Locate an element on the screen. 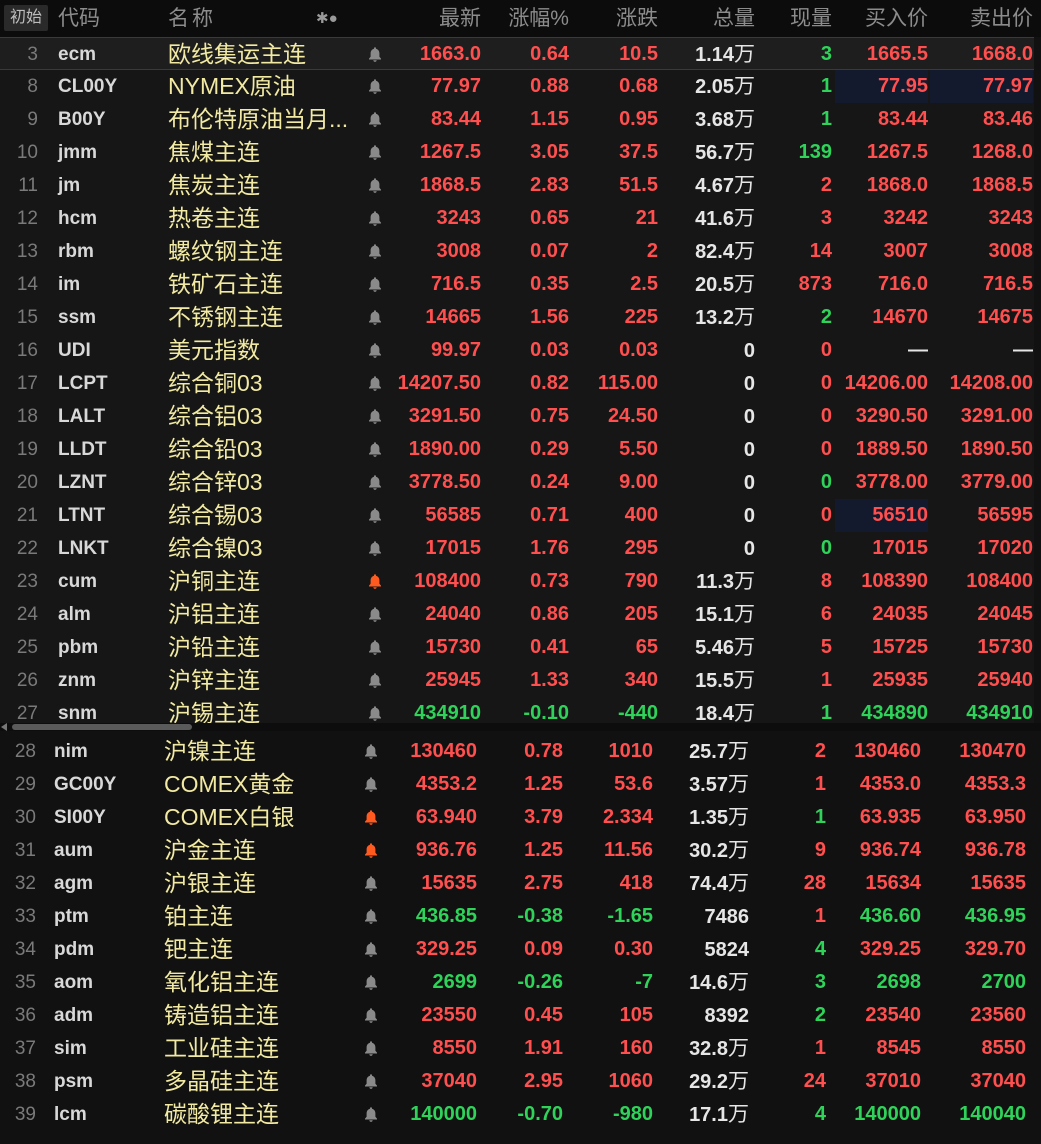  table-row: 34 pdm 钯主连 329.25 0.09 0.30 5824 4 329.25 329.70 is located at coordinates (520, 949).